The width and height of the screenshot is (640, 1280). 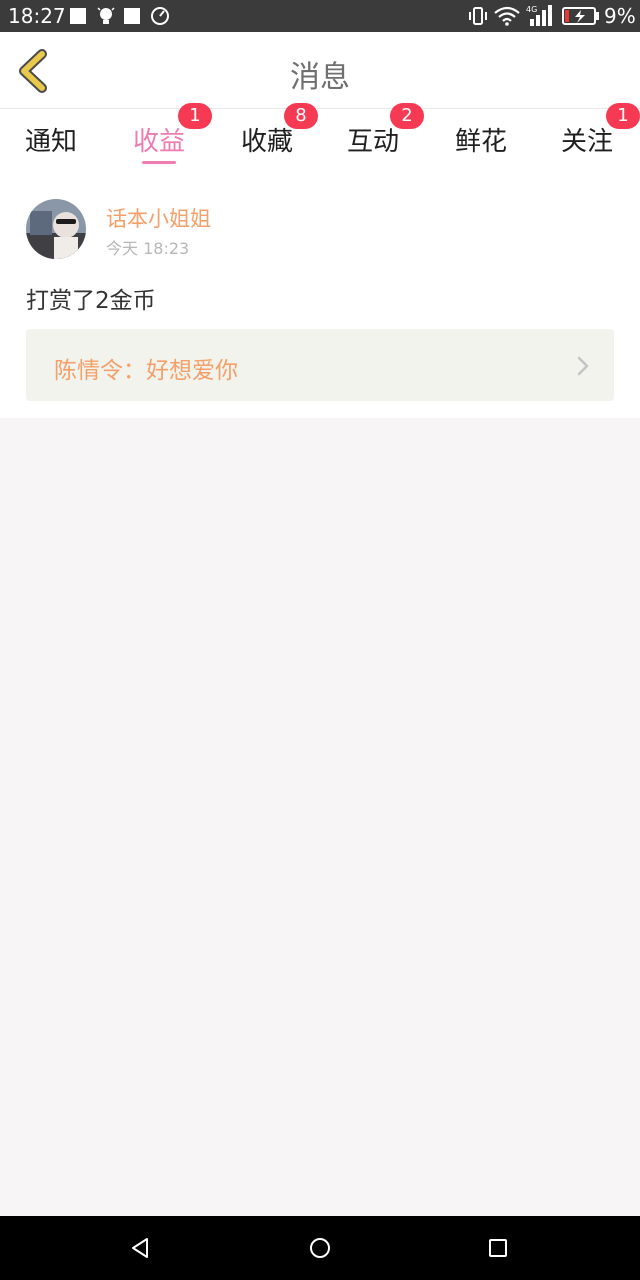 I want to click on page-title: 消息, so click(x=320, y=77).